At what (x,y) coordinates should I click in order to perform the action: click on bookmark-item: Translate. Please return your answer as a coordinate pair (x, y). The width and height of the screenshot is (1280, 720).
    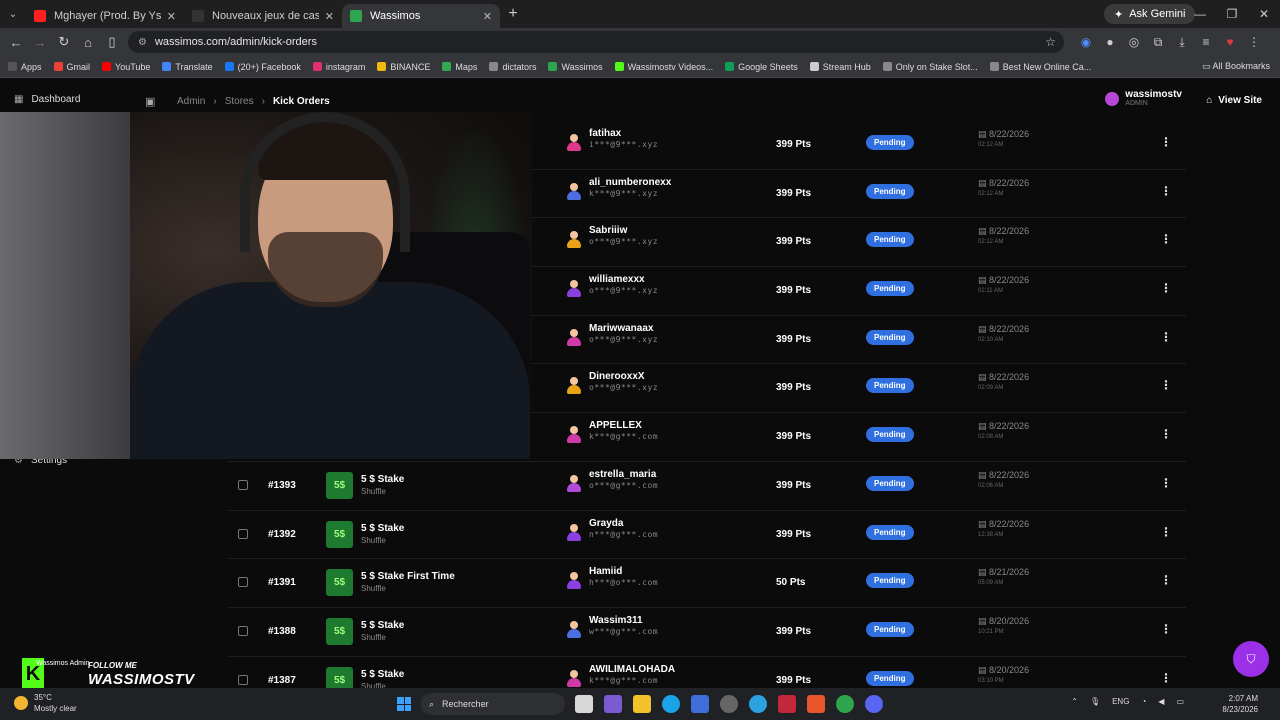
    Looking at the image, I should click on (187, 67).